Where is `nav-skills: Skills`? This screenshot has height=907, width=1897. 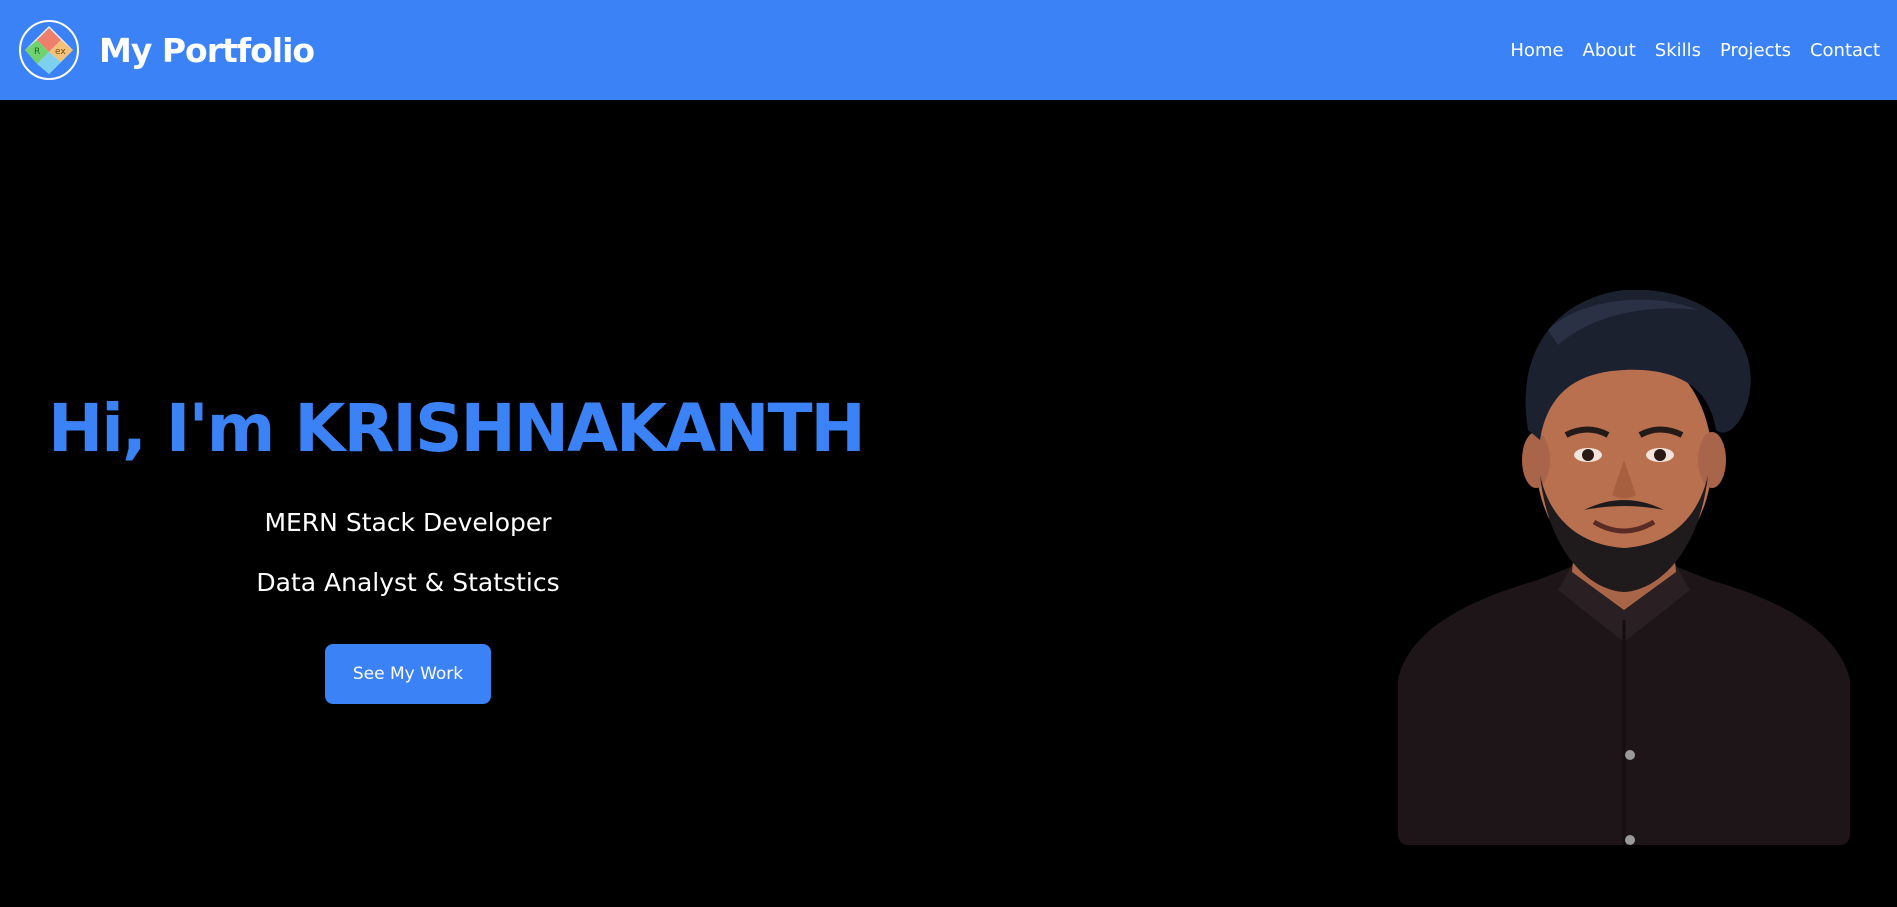
nav-skills: Skills is located at coordinates (1678, 50).